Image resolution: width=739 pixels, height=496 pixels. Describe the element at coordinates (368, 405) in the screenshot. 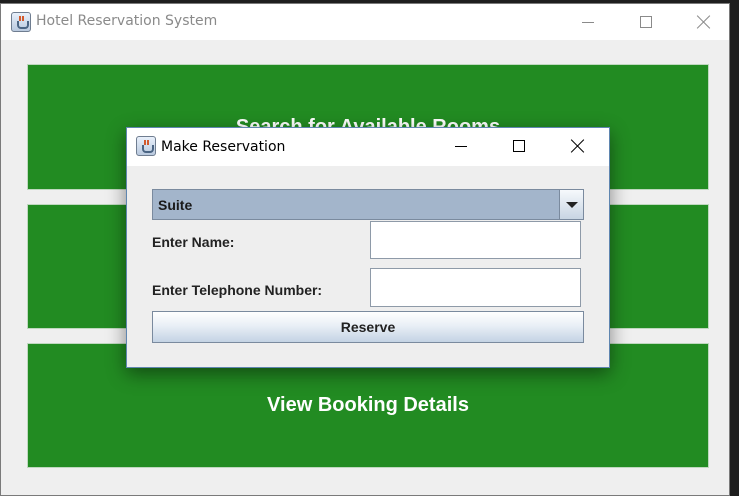

I see `view-booking-label: View Booking Details` at that location.